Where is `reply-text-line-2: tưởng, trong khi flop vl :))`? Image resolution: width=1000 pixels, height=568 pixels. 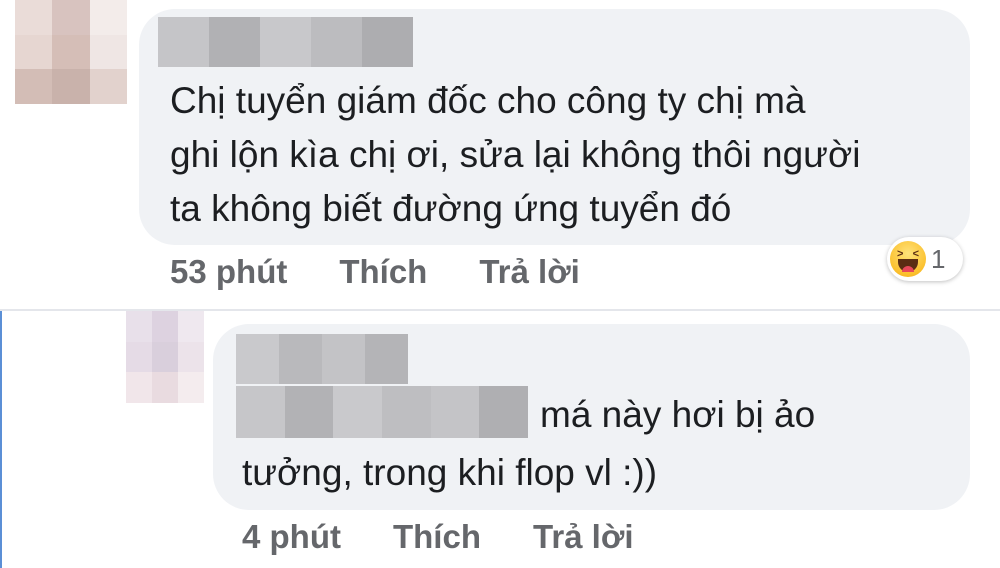
reply-text-line-2: tưởng, trong khi flop vl :)) is located at coordinates (450, 472).